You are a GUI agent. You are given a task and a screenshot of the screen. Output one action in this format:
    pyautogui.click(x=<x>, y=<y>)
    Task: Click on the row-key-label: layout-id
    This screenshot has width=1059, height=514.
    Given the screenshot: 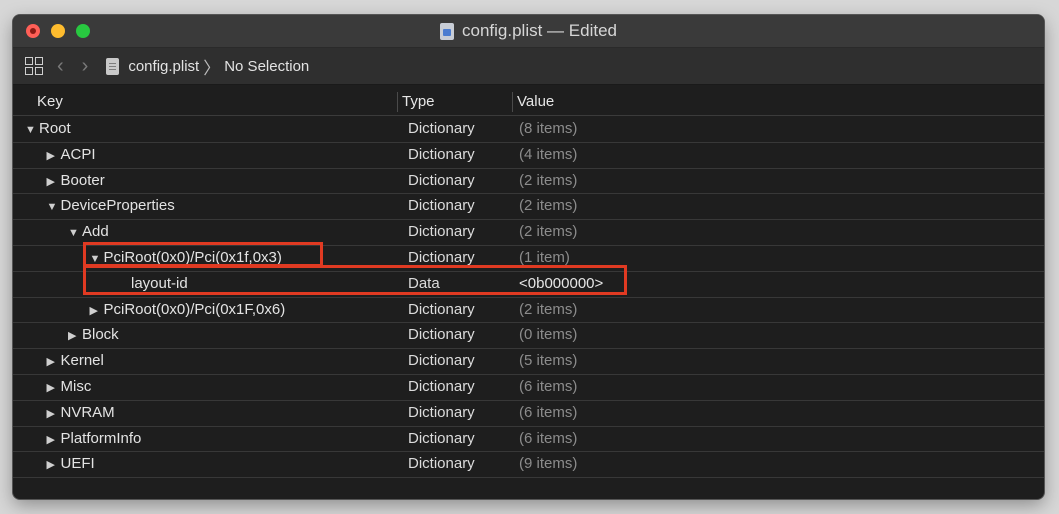 What is the action you would take?
    pyautogui.click(x=159, y=283)
    